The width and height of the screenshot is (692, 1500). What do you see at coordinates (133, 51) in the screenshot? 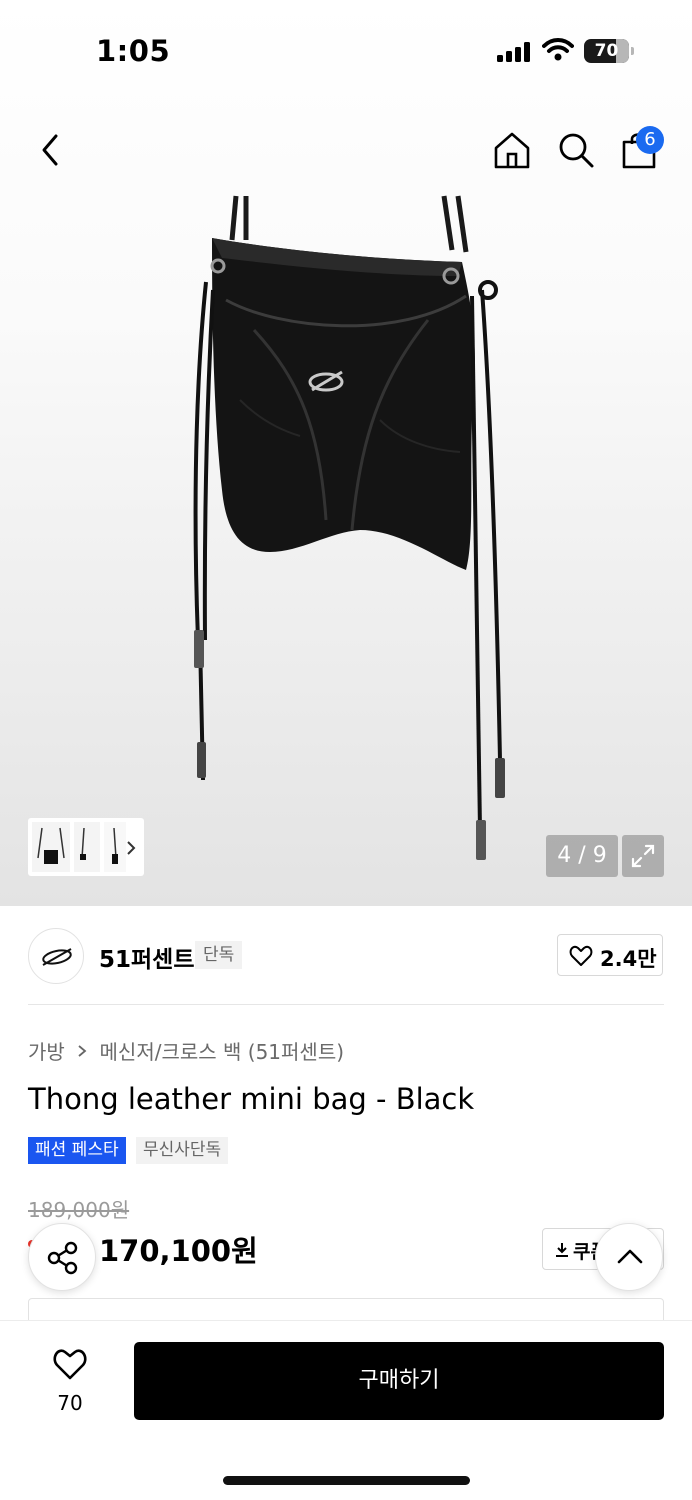
I see `status-time: 1:05` at bounding box center [133, 51].